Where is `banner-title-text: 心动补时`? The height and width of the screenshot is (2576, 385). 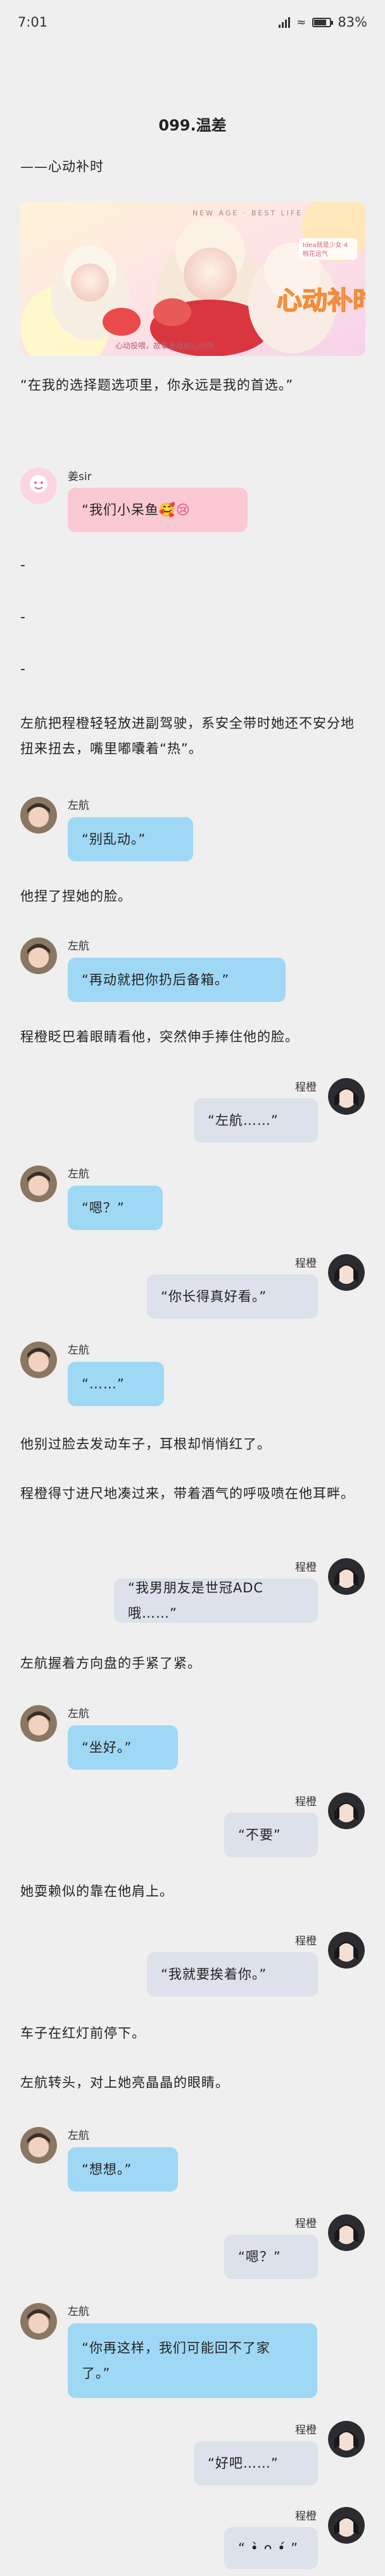 banner-title-text: 心动补时 is located at coordinates (321, 300).